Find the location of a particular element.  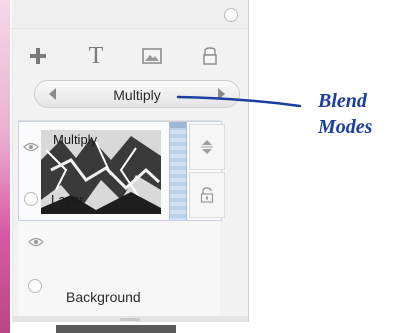

annotation-line-1: Blend is located at coordinates (342, 101).